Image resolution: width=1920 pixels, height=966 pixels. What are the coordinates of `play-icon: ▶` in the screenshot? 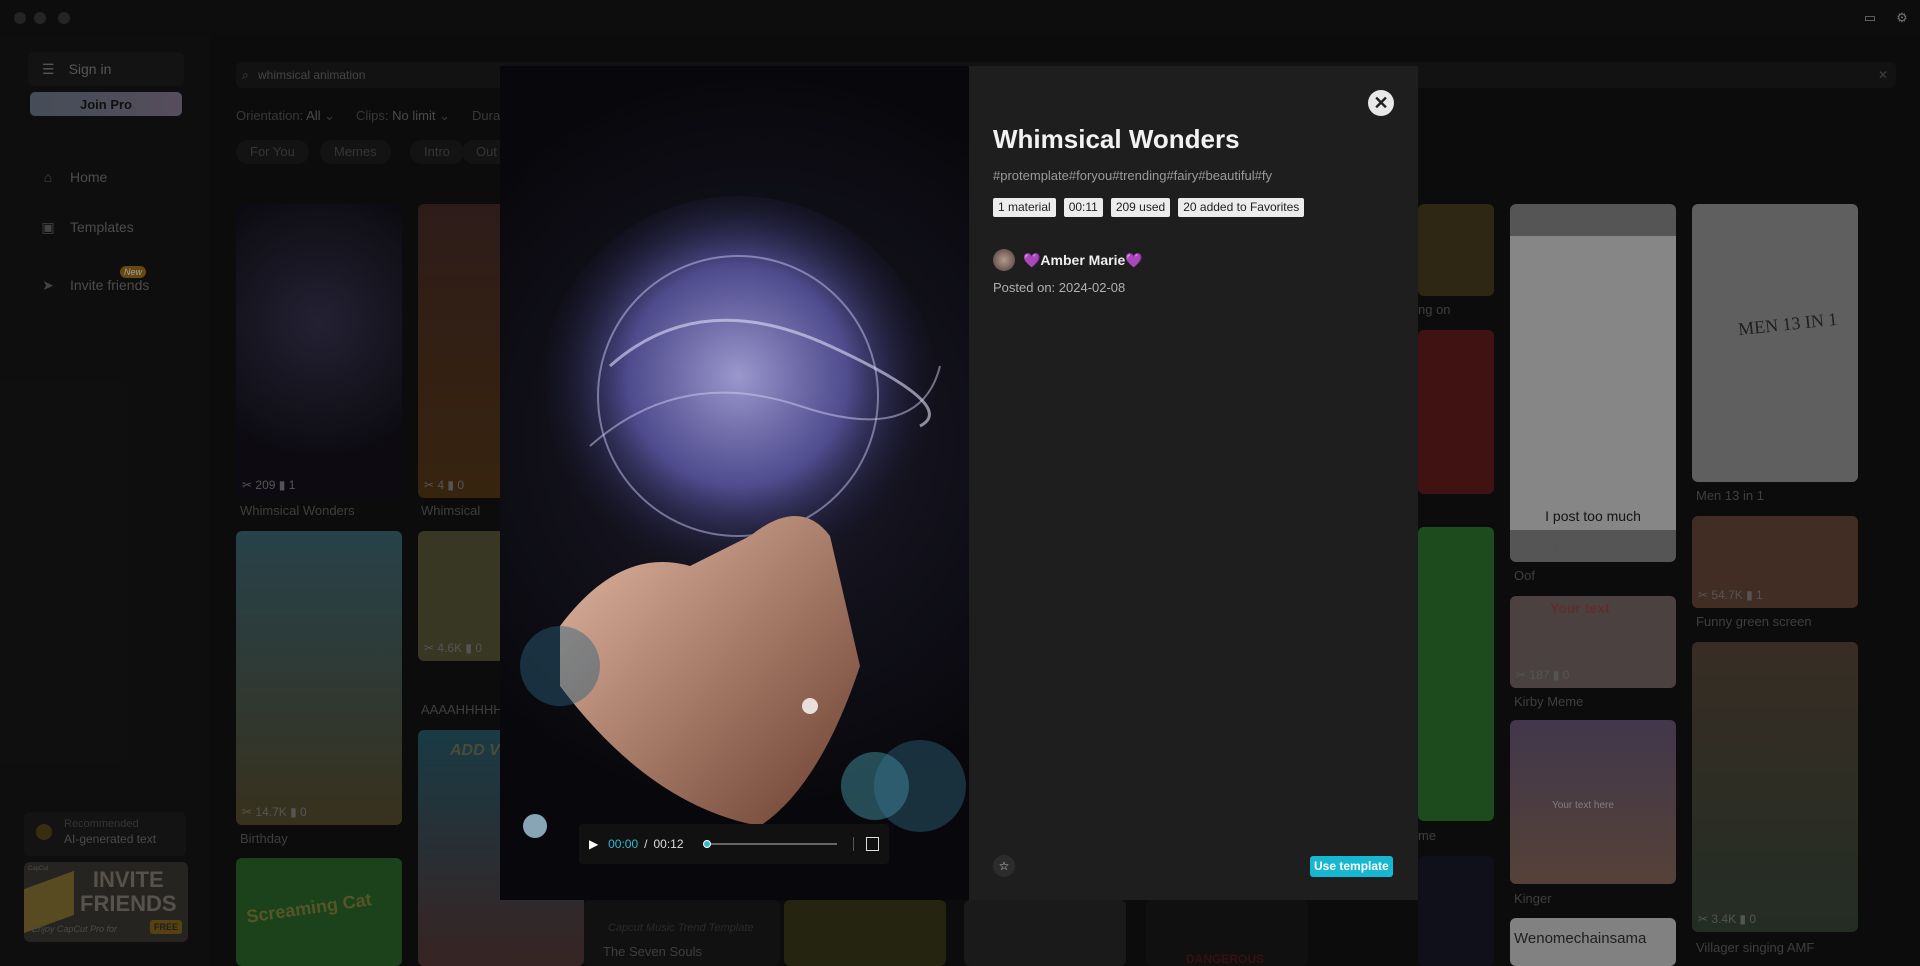 It's located at (595, 844).